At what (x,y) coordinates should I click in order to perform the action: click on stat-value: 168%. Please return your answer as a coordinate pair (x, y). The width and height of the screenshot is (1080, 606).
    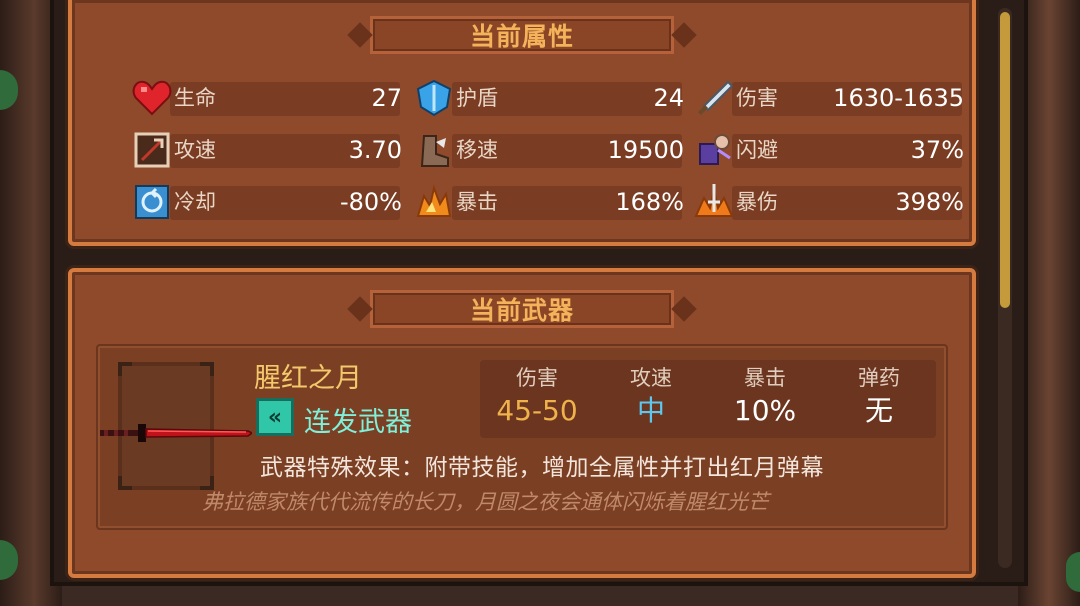
    Looking at the image, I should click on (649, 202).